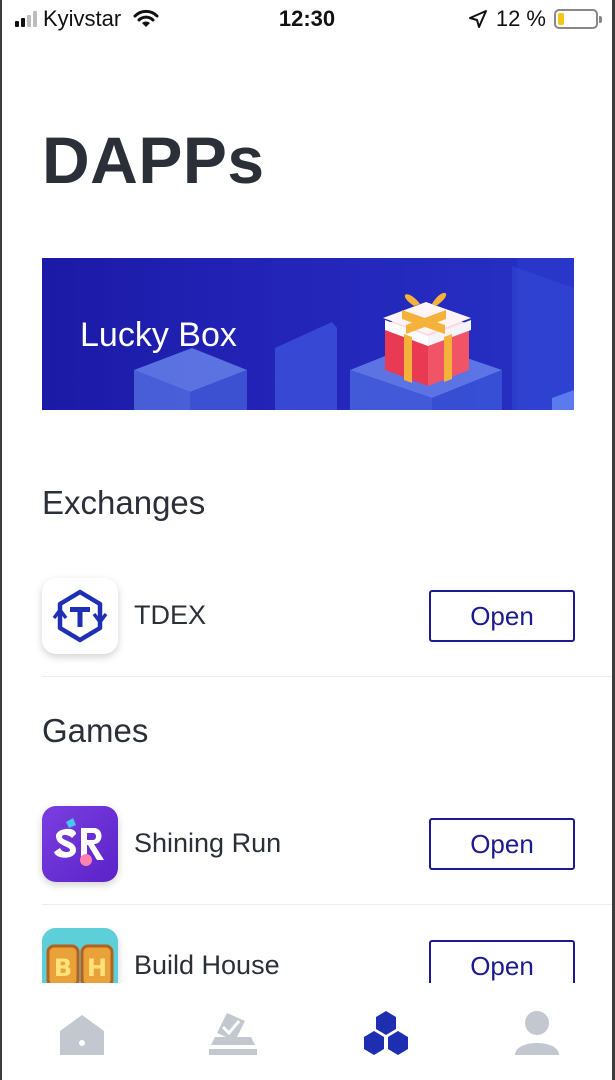 The height and width of the screenshot is (1080, 615). Describe the element at coordinates (208, 843) in the screenshot. I see `app-name: Shining Run` at that location.